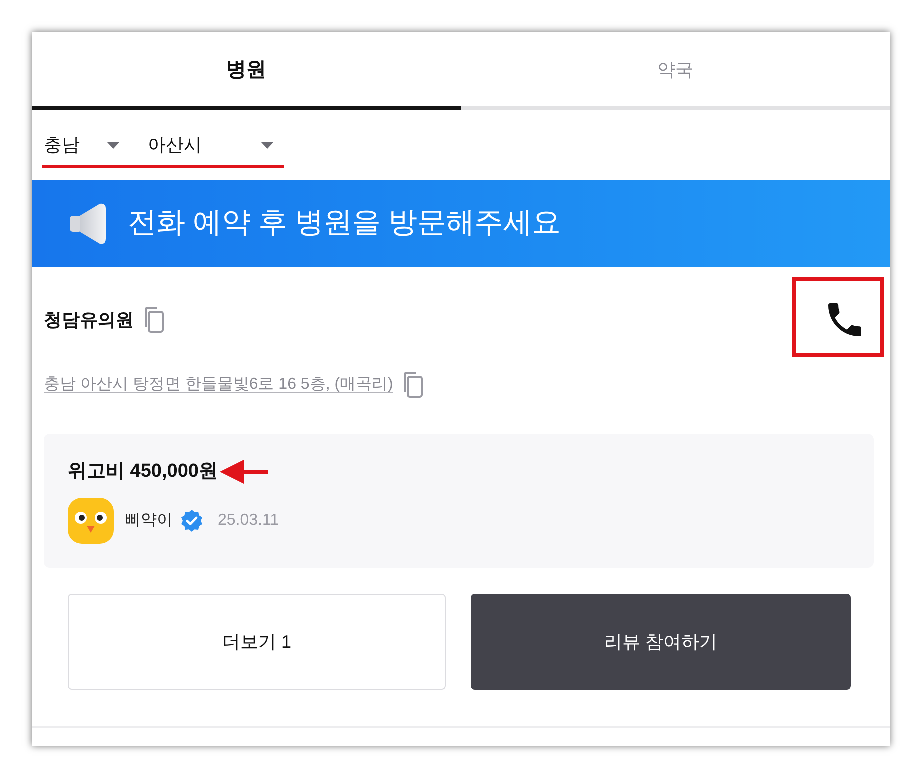 This screenshot has width=922, height=779. I want to click on speaker-icon, so click(88, 223).